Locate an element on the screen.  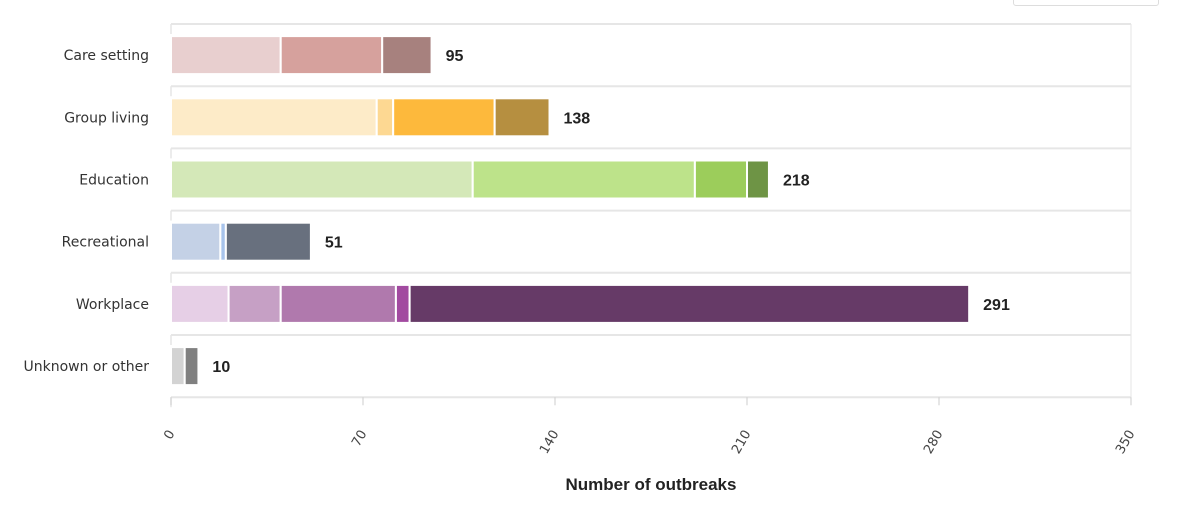
x-tick-label: 350 is located at coordinates (1125, 442).